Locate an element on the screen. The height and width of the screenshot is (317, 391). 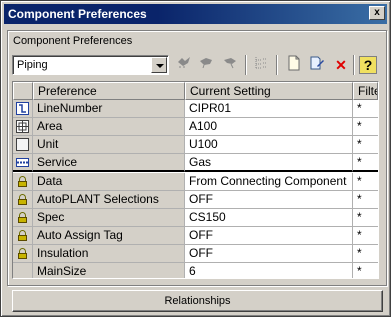
table-row: Area A100 * is located at coordinates (195, 127).